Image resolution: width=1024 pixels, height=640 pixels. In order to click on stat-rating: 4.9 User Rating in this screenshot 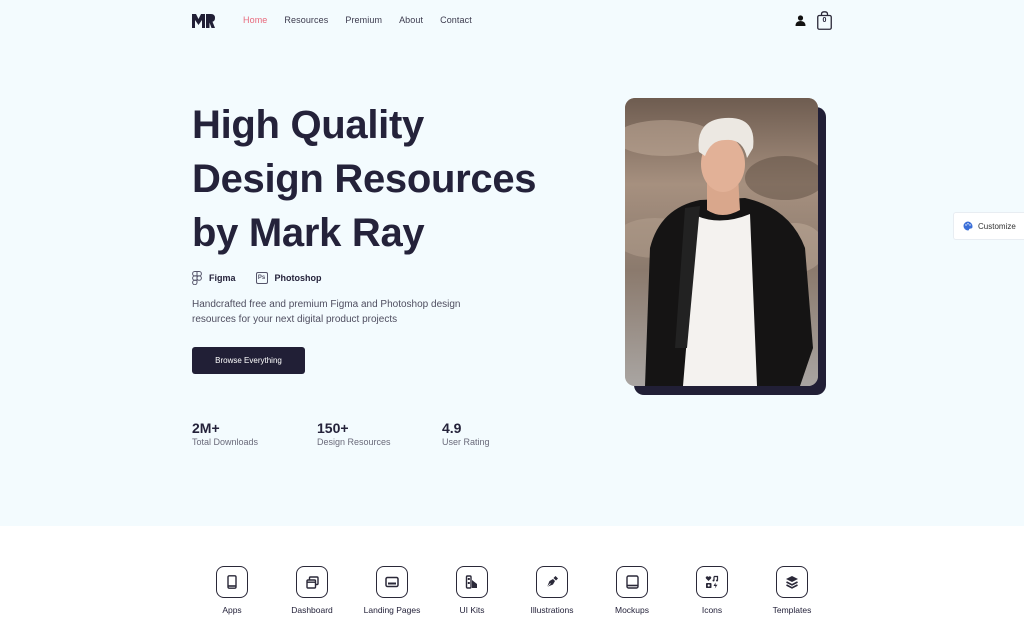, I will do `click(466, 433)`.